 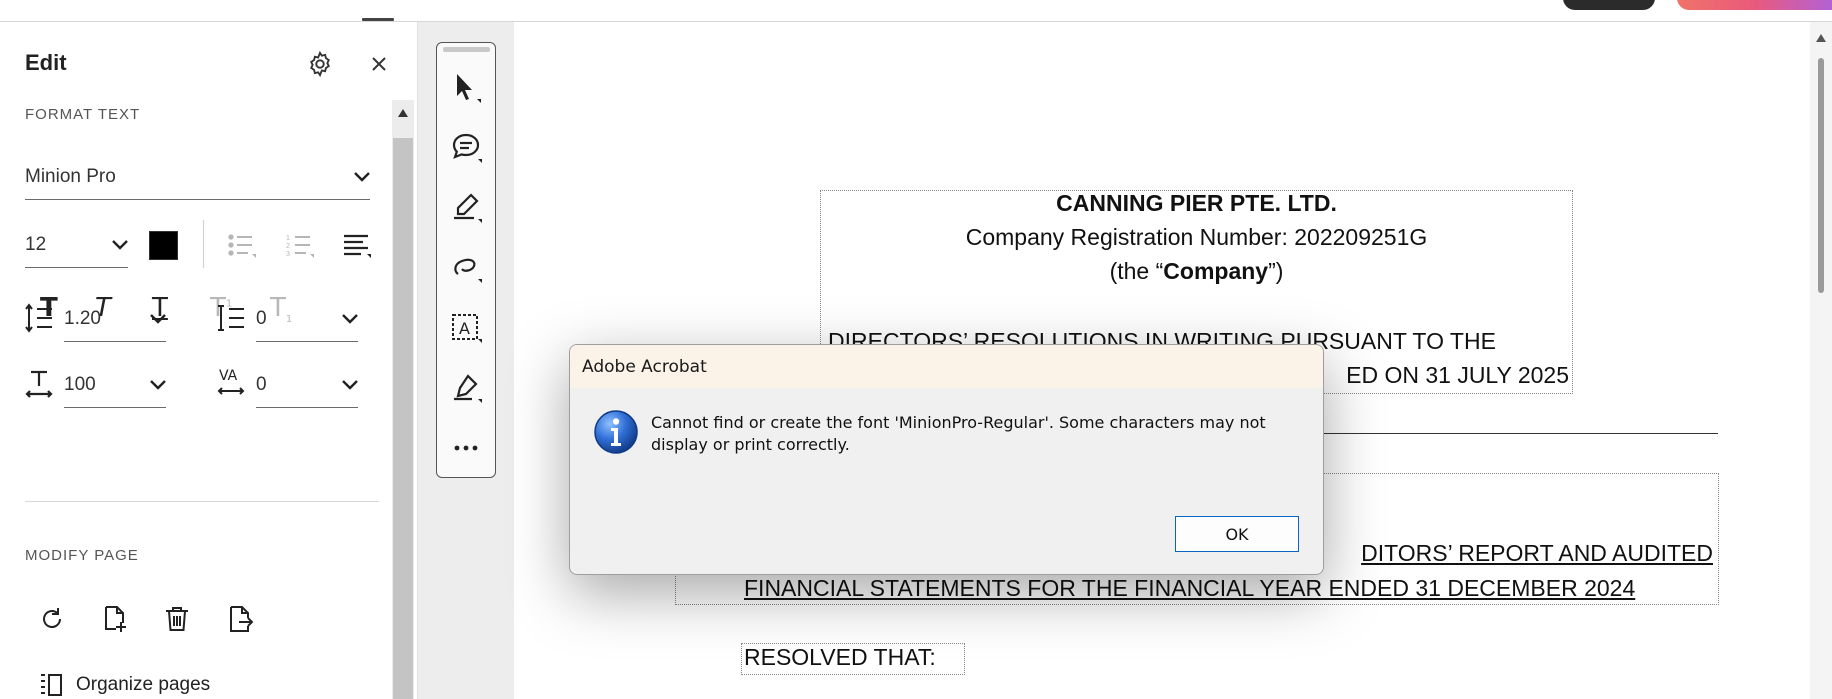 I want to click on horizontal-scale-icon, so click(x=39, y=384).